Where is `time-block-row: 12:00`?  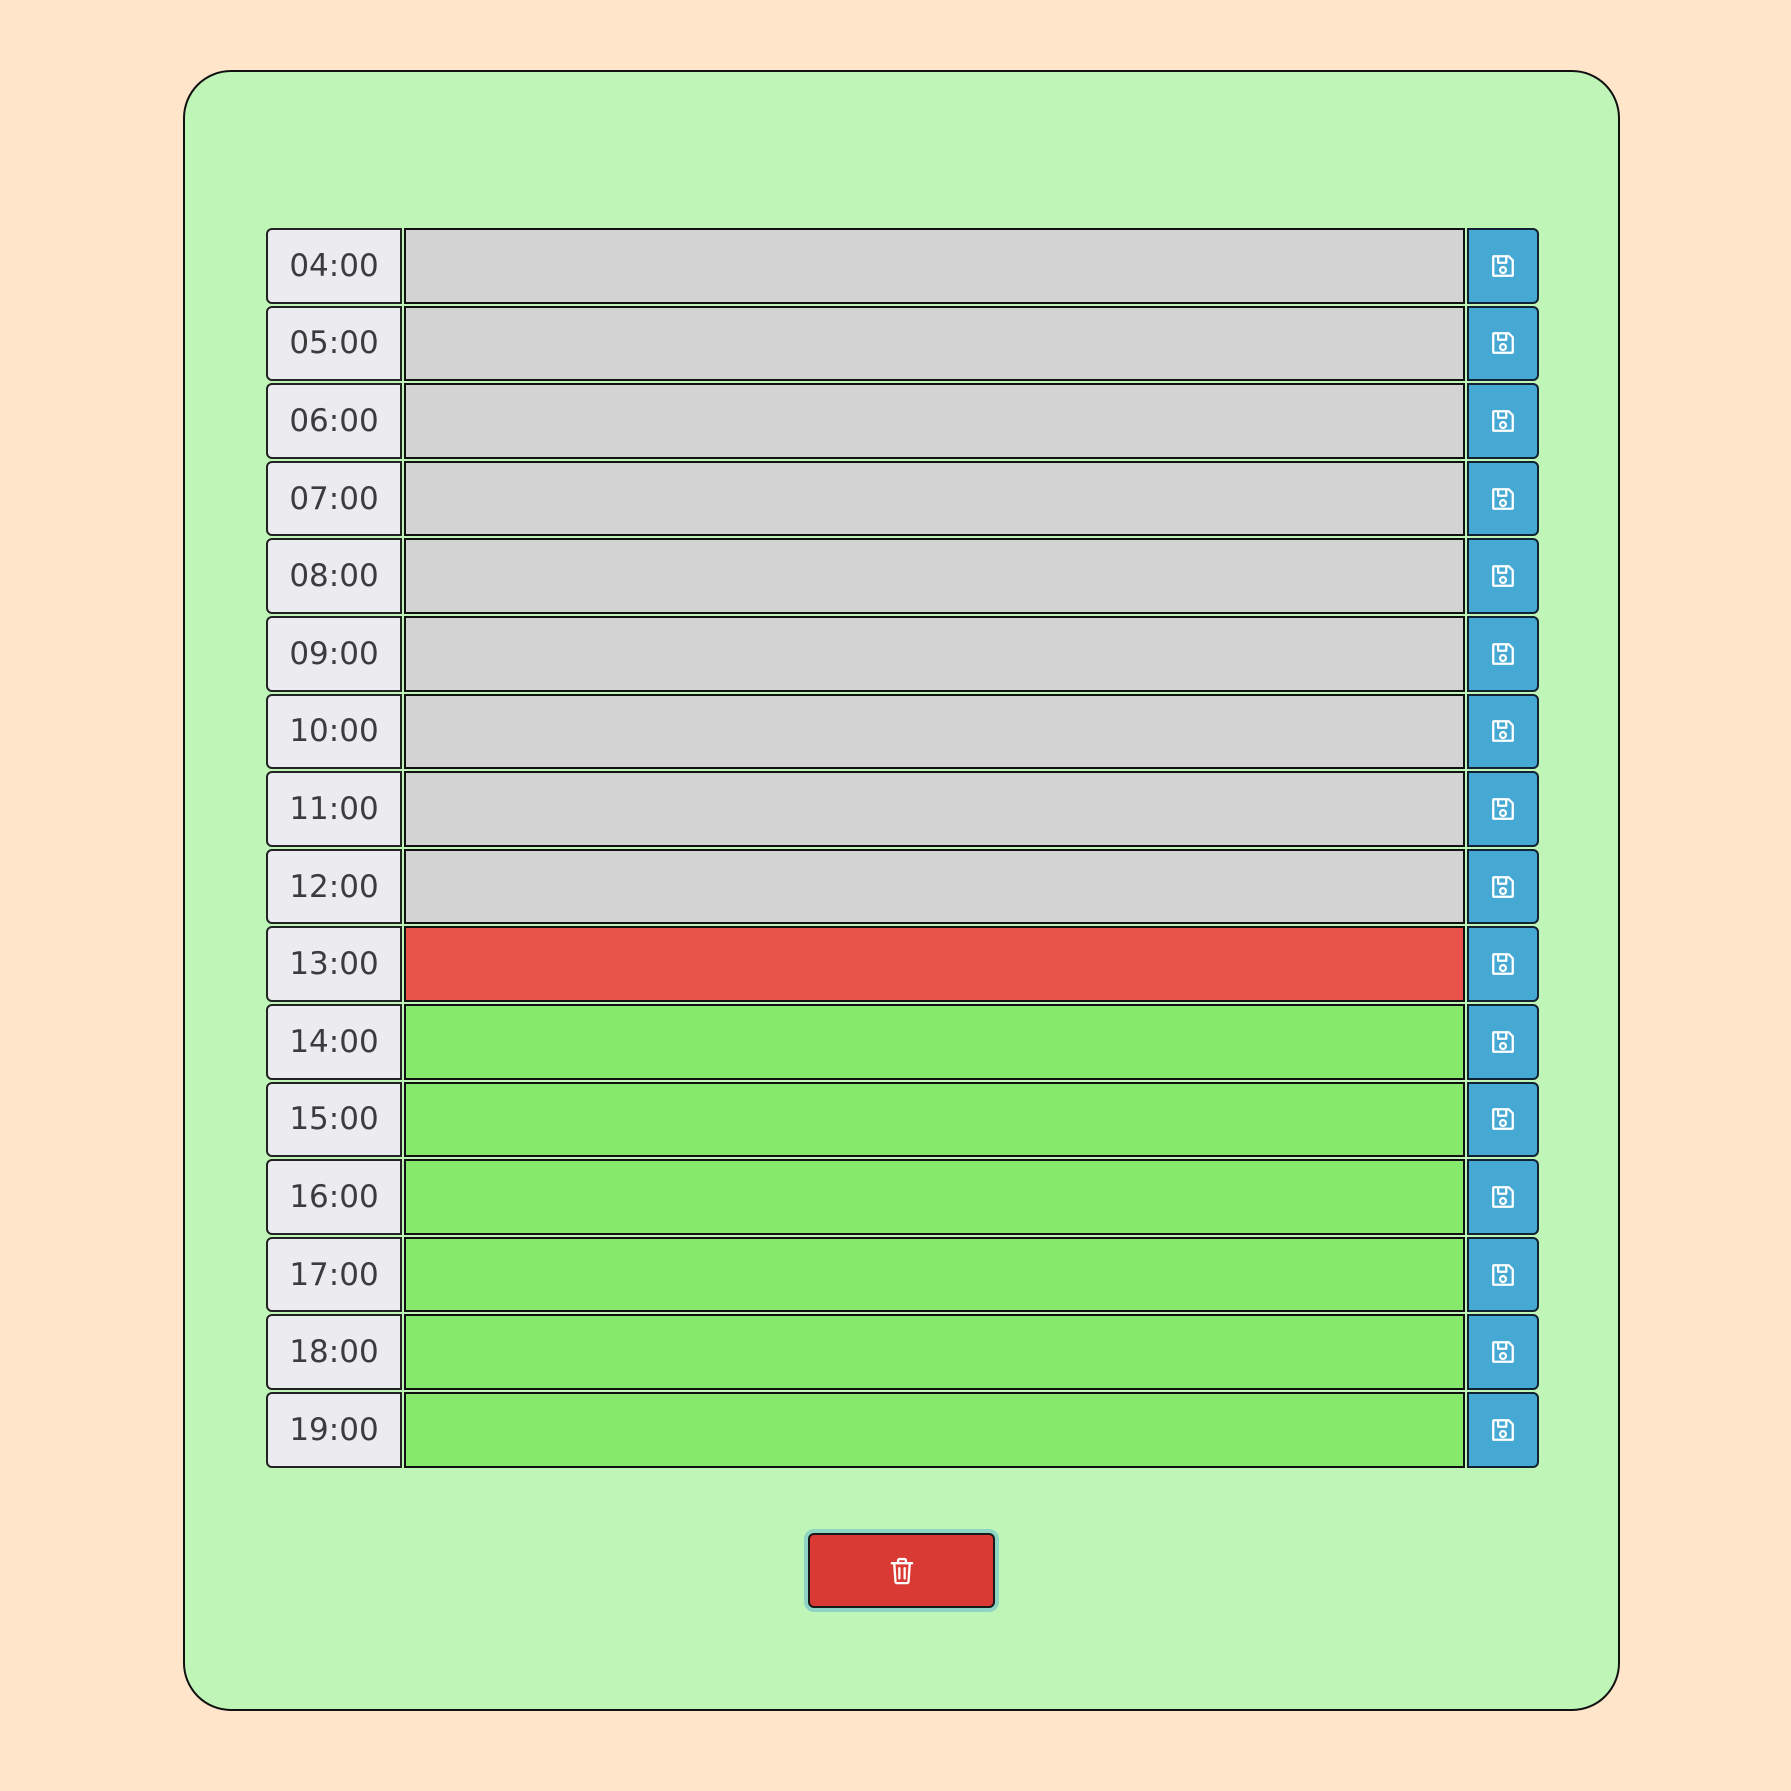
time-block-row: 12:00 is located at coordinates (902, 886).